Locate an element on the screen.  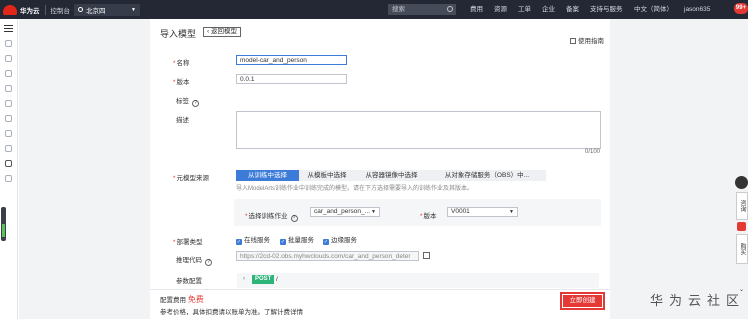
create-now-label: 立即创建 is located at coordinates (582, 301).